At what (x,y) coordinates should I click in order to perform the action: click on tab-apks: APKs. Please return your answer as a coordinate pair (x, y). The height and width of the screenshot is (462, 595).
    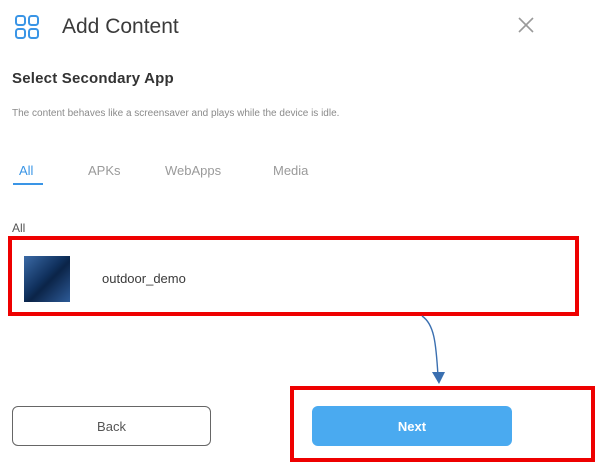
    Looking at the image, I should click on (104, 170).